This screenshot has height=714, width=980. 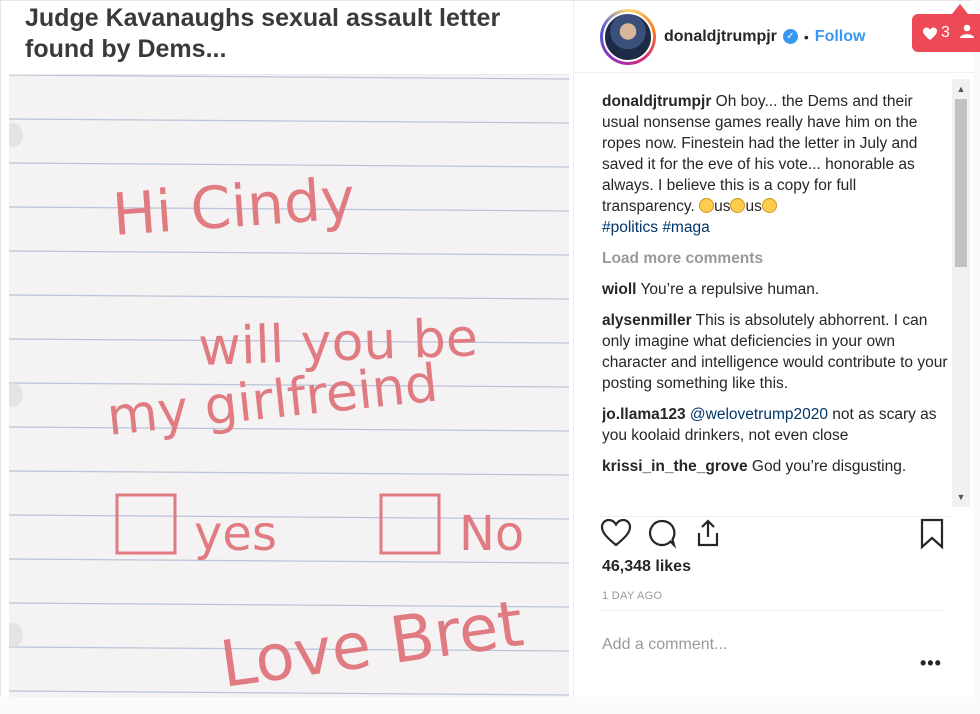 I want to click on caption-emoji-text-1: us, so click(x=722, y=206).